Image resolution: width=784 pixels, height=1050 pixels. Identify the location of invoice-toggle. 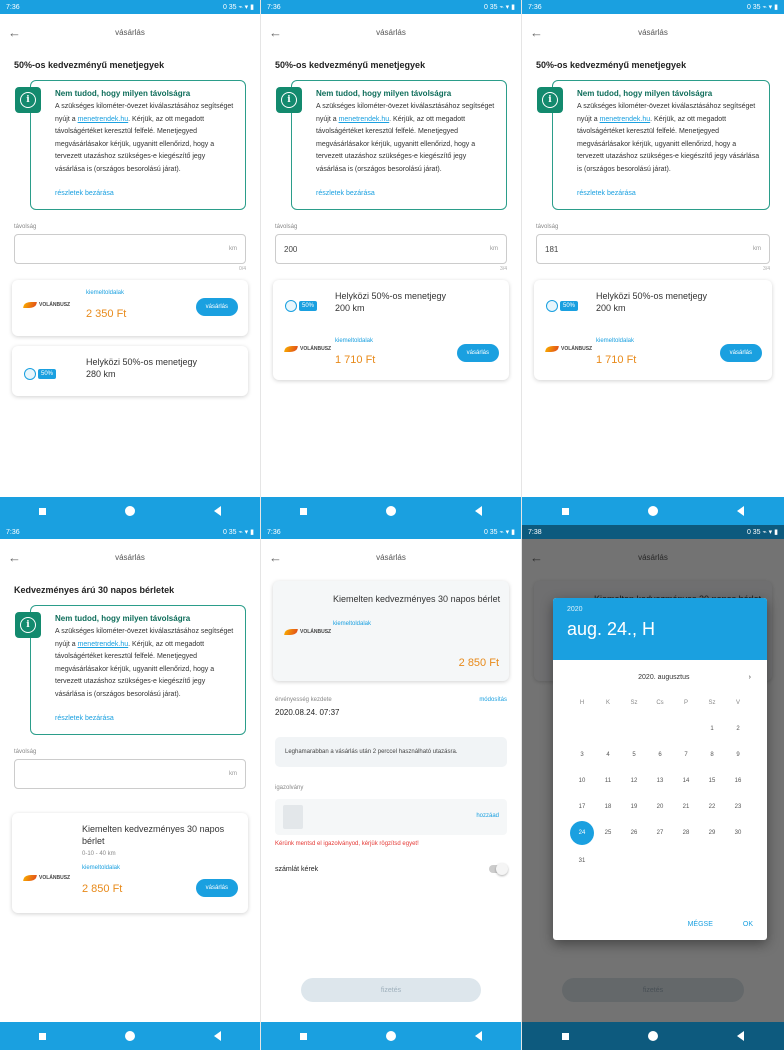
(498, 869).